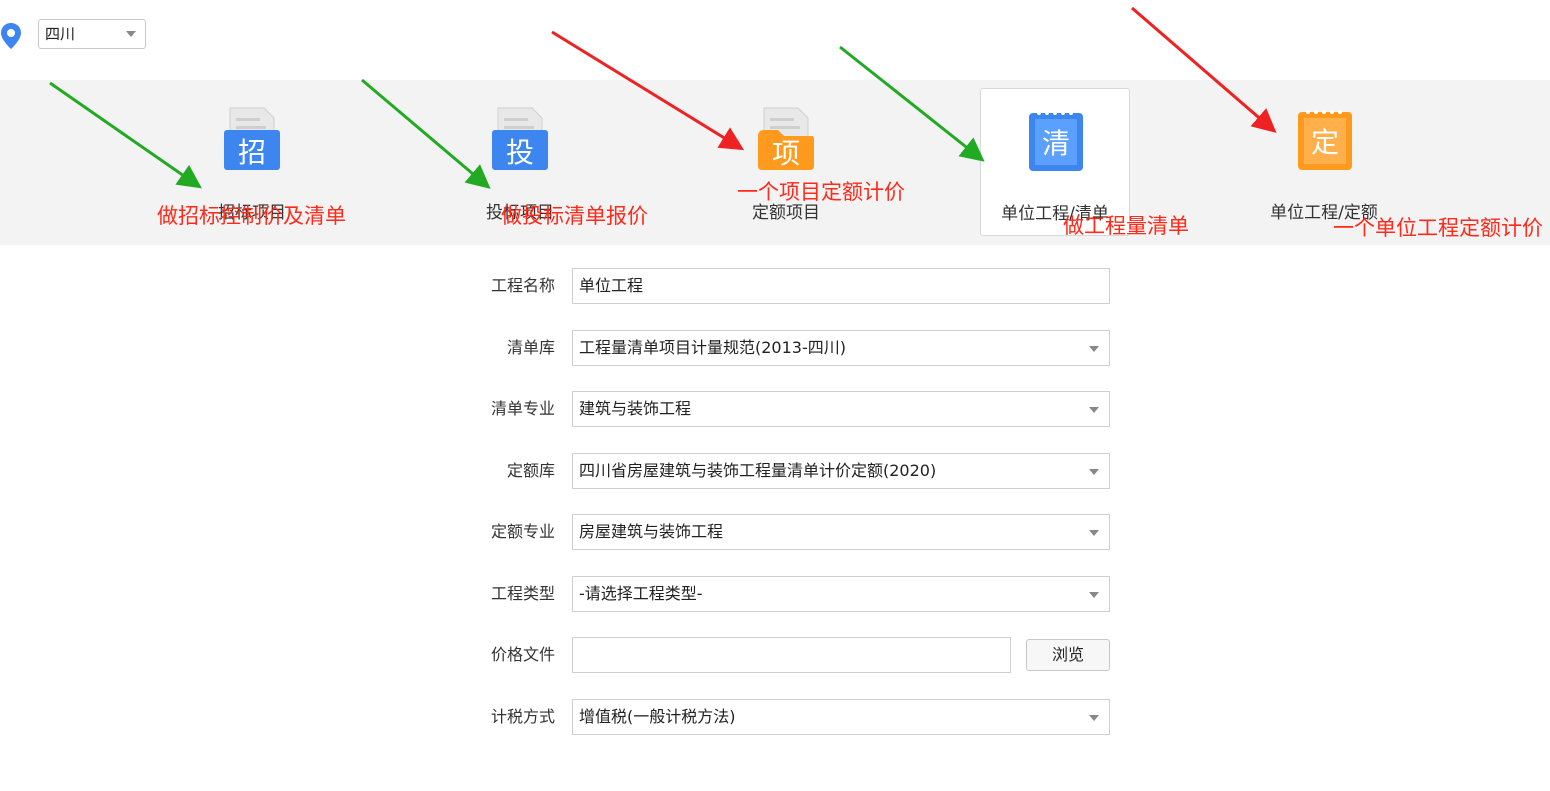 This screenshot has width=1550, height=791. I want to click on annotation-text: 做投标清单报价, so click(574, 216).